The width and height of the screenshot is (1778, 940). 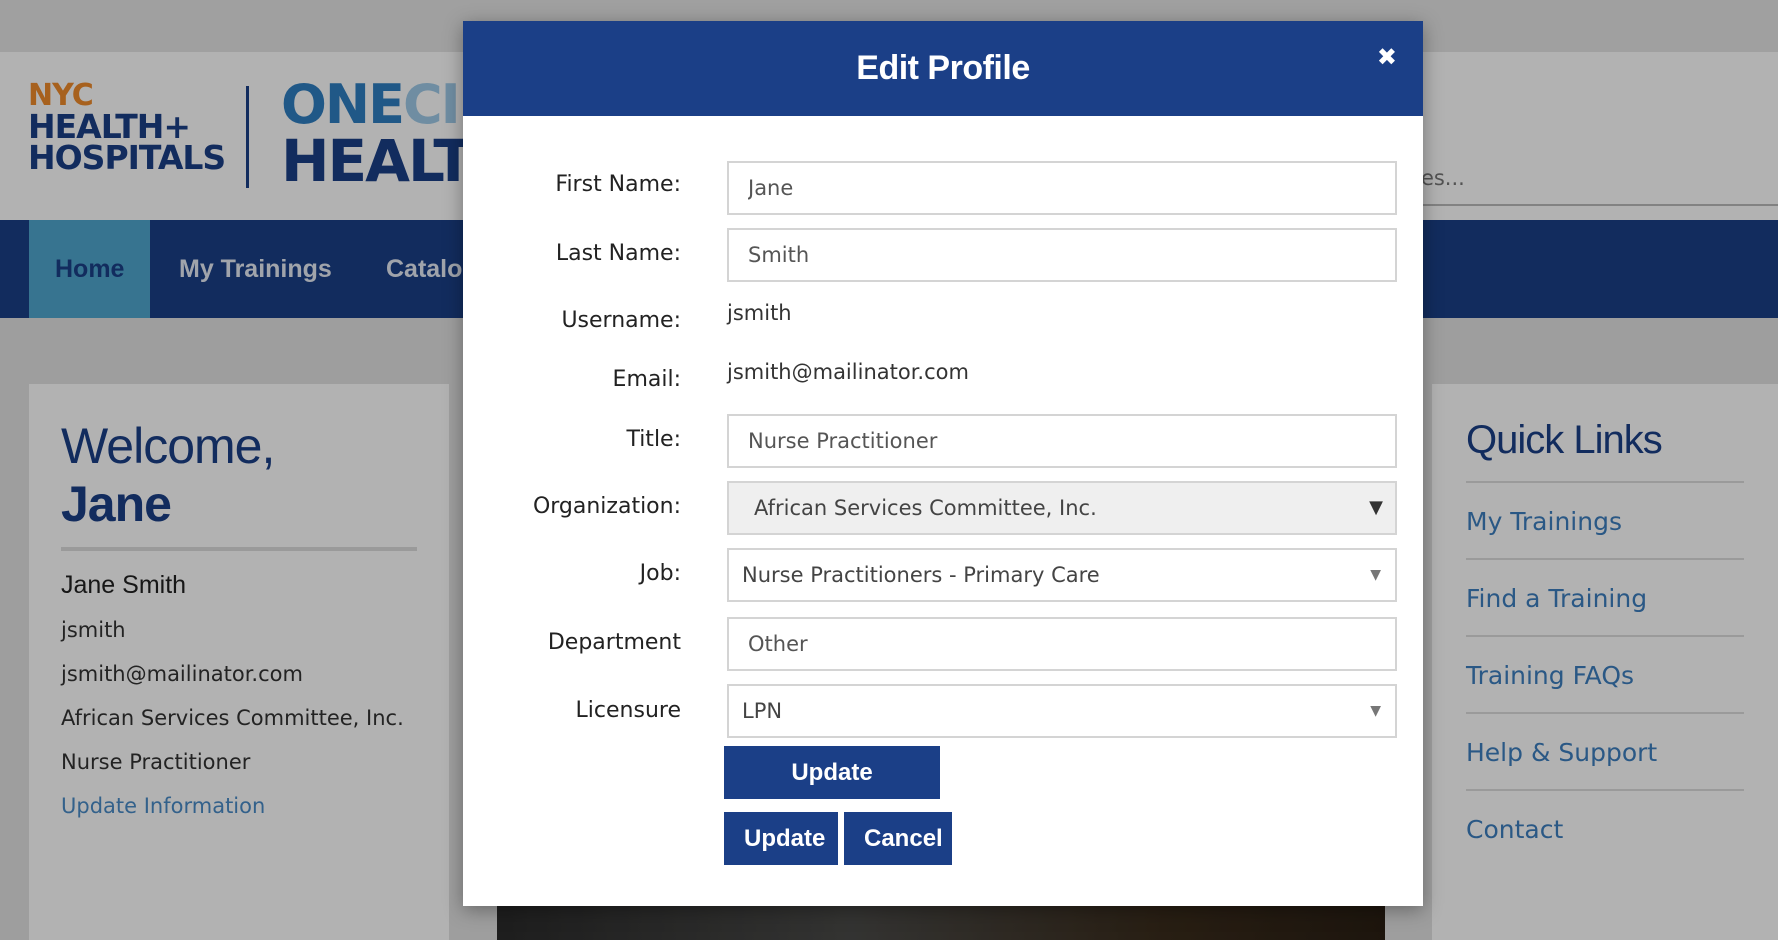 I want to click on organization-label: Organization:, so click(x=606, y=506).